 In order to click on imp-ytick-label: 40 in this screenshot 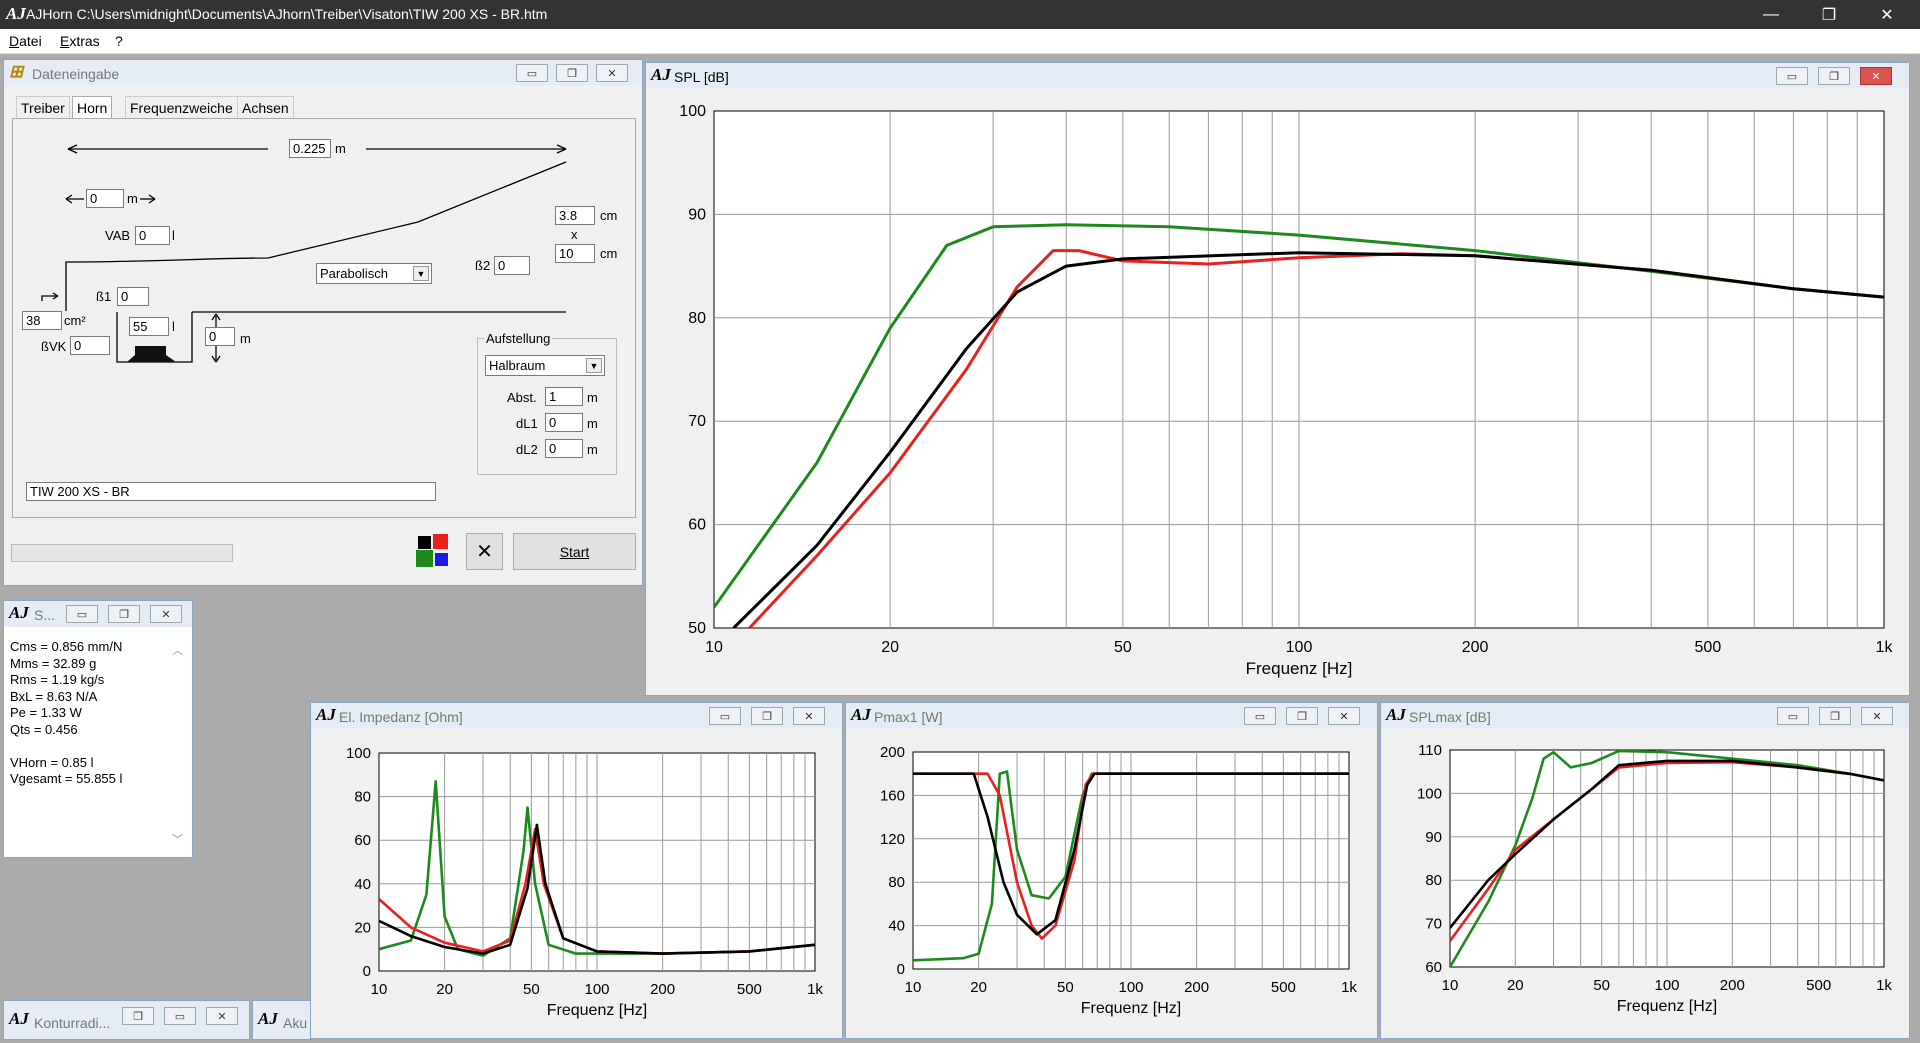, I will do `click(362, 884)`.